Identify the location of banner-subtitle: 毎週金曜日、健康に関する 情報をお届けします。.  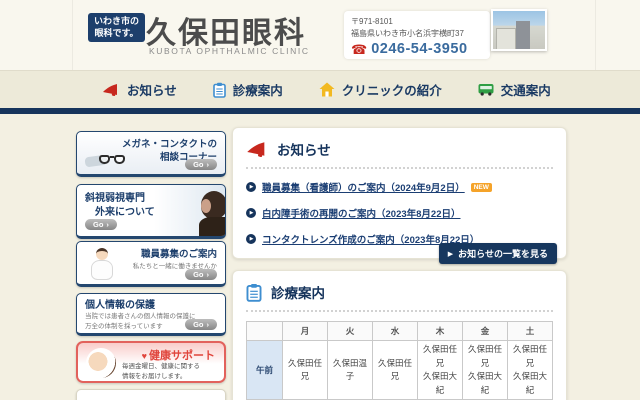
(161, 372).